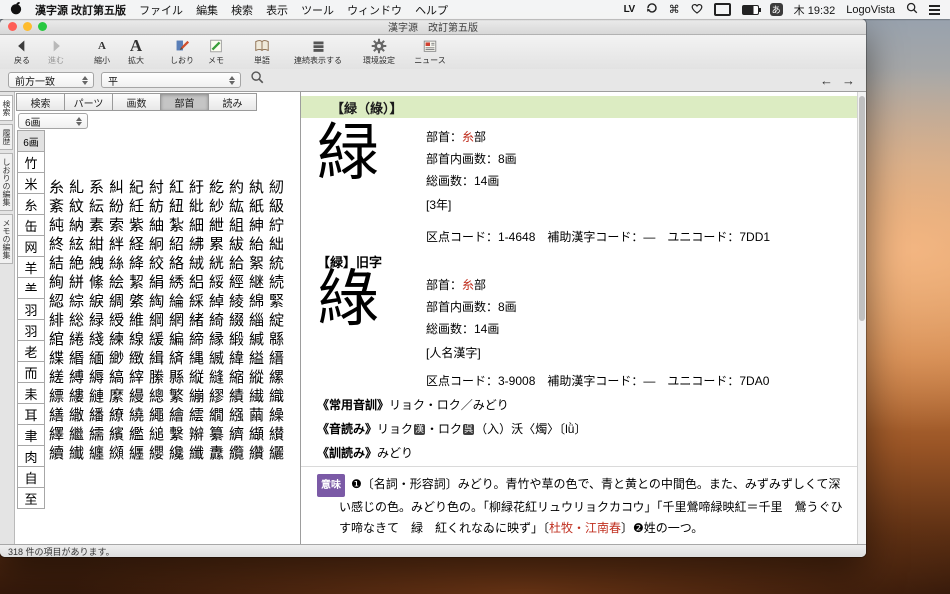 The height and width of the screenshot is (594, 950). What do you see at coordinates (31, 288) in the screenshot?
I see `radical-item: ⺷` at bounding box center [31, 288].